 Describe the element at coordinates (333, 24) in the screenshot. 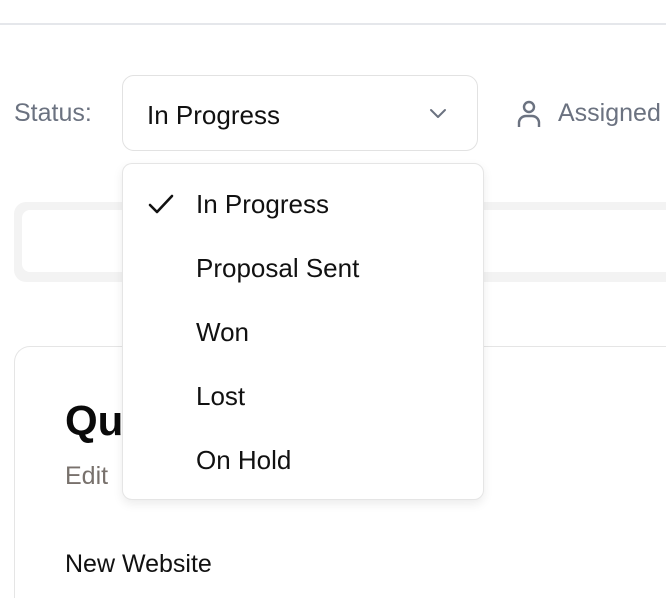

I see `header-divider` at that location.